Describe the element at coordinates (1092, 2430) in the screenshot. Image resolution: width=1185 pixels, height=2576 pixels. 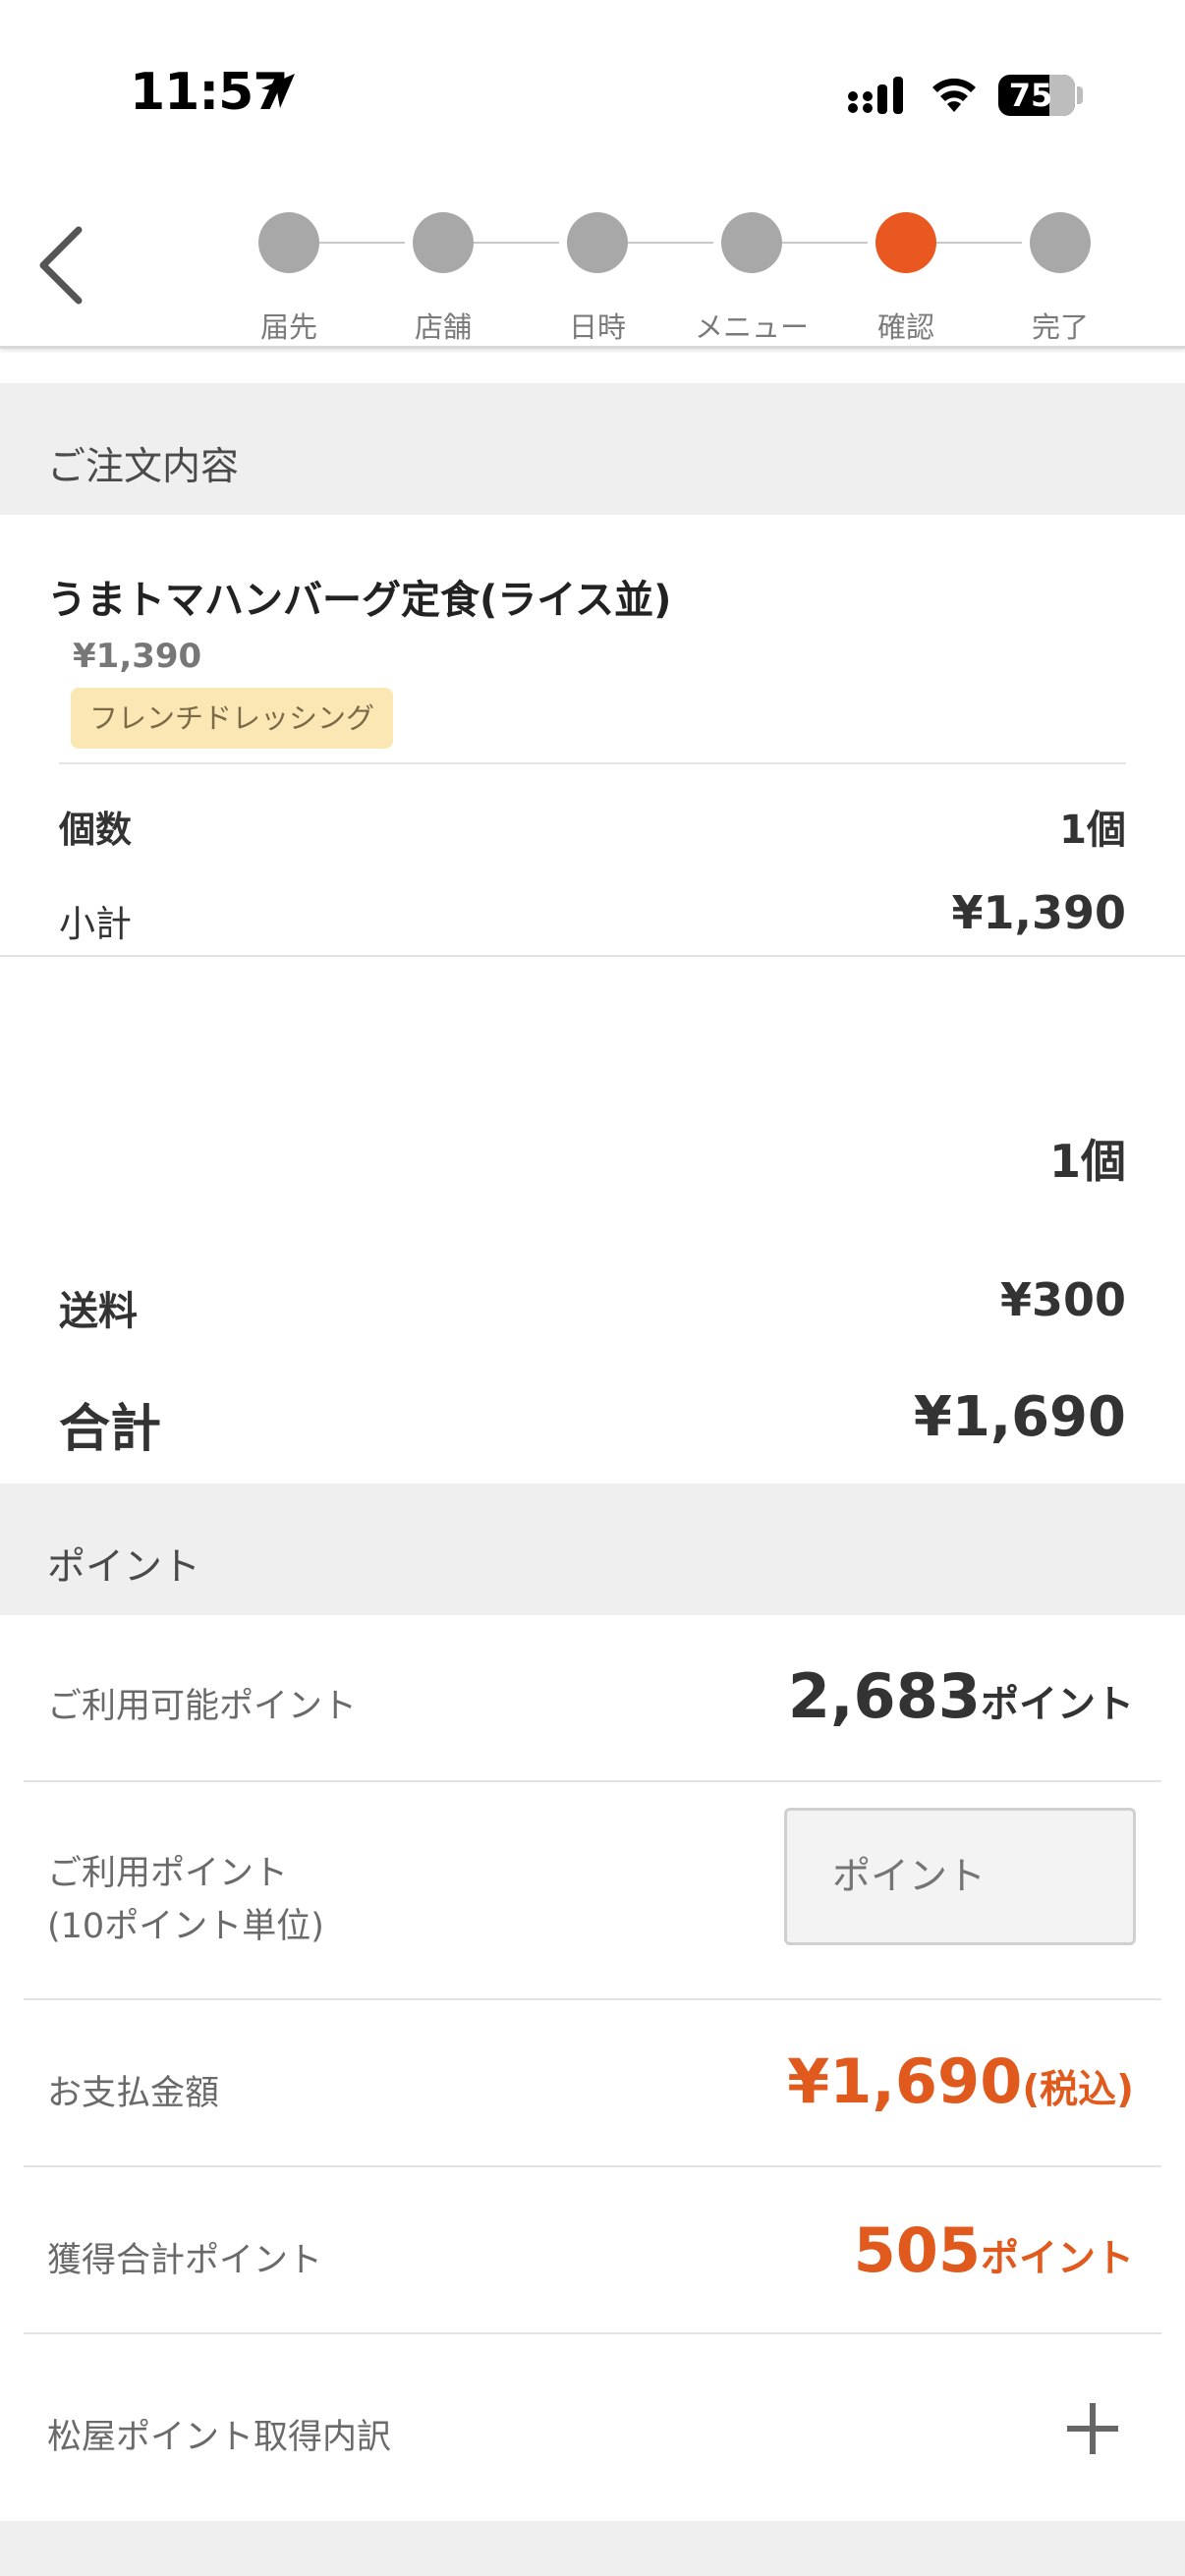
I see `expand-plus-icon` at that location.